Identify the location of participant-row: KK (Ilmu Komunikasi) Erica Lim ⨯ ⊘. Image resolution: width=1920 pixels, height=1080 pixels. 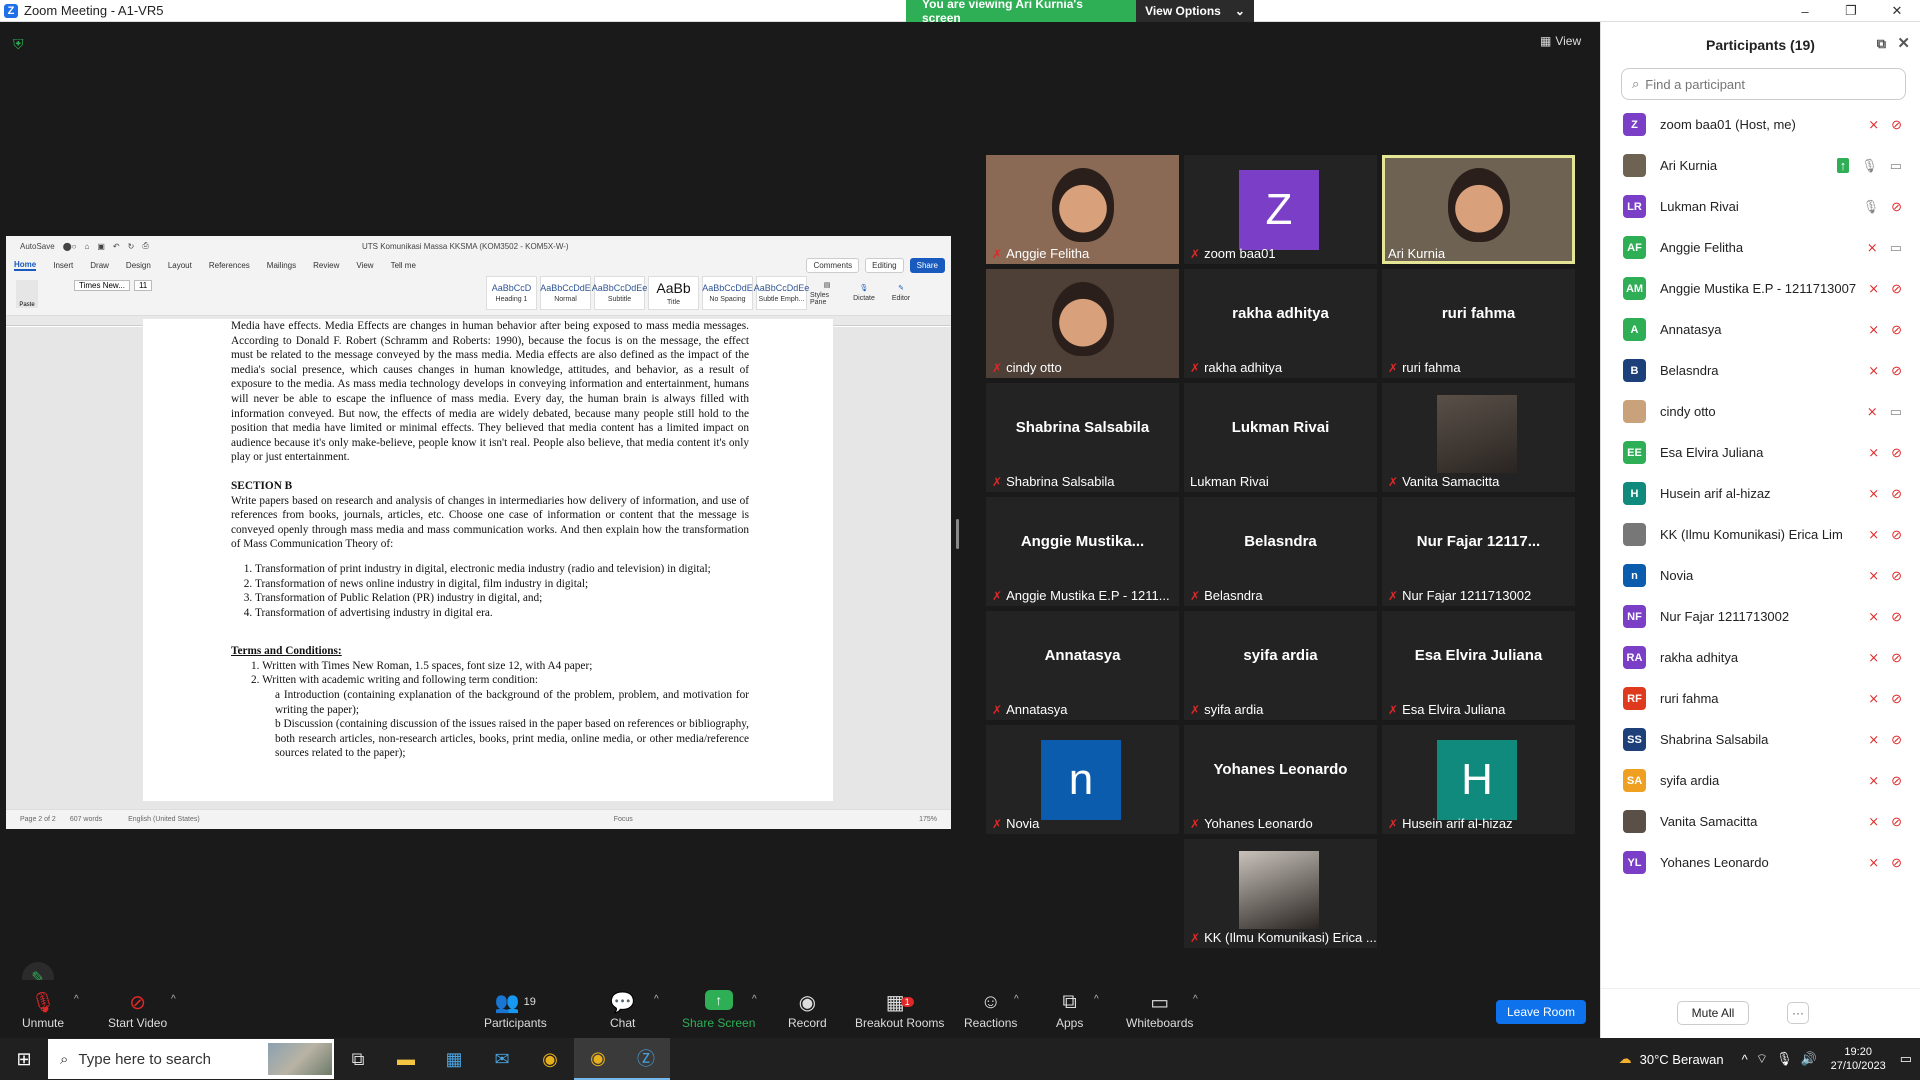
(1760, 534).